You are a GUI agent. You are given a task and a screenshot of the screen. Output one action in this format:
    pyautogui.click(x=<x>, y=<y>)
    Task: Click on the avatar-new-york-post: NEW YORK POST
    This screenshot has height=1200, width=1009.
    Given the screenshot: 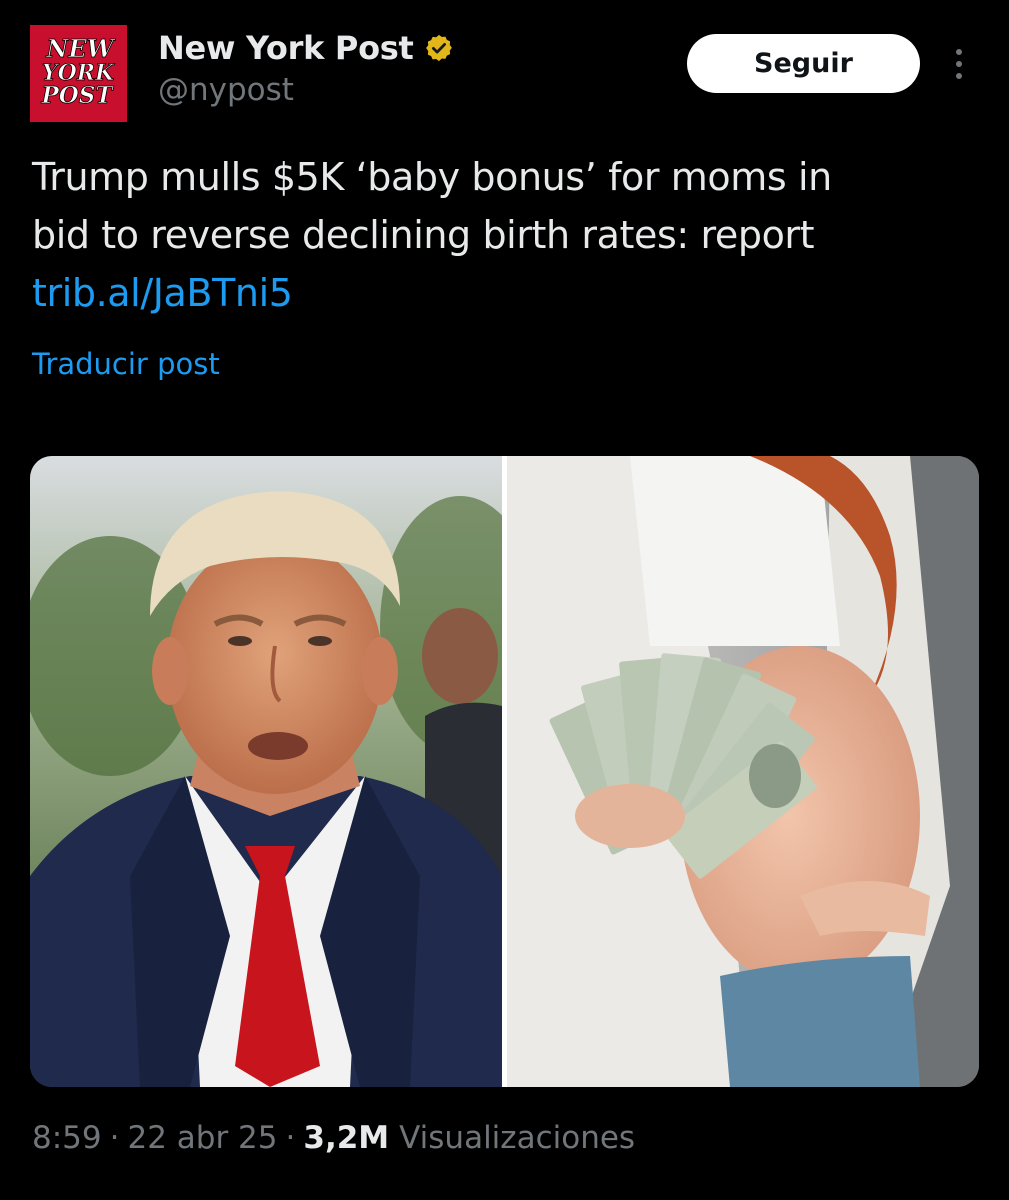 What is the action you would take?
    pyautogui.click(x=78, y=73)
    